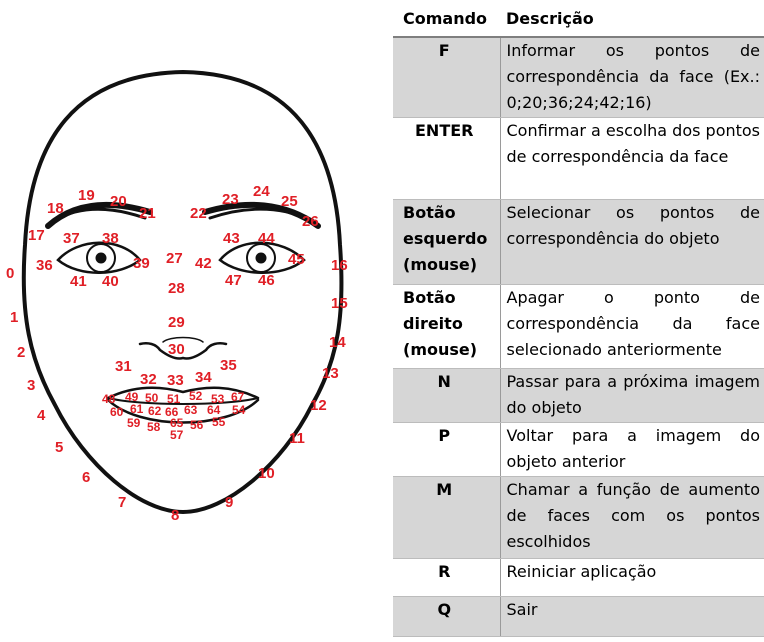 This screenshot has width=764, height=642. I want to click on command-cell: R, so click(446, 577).